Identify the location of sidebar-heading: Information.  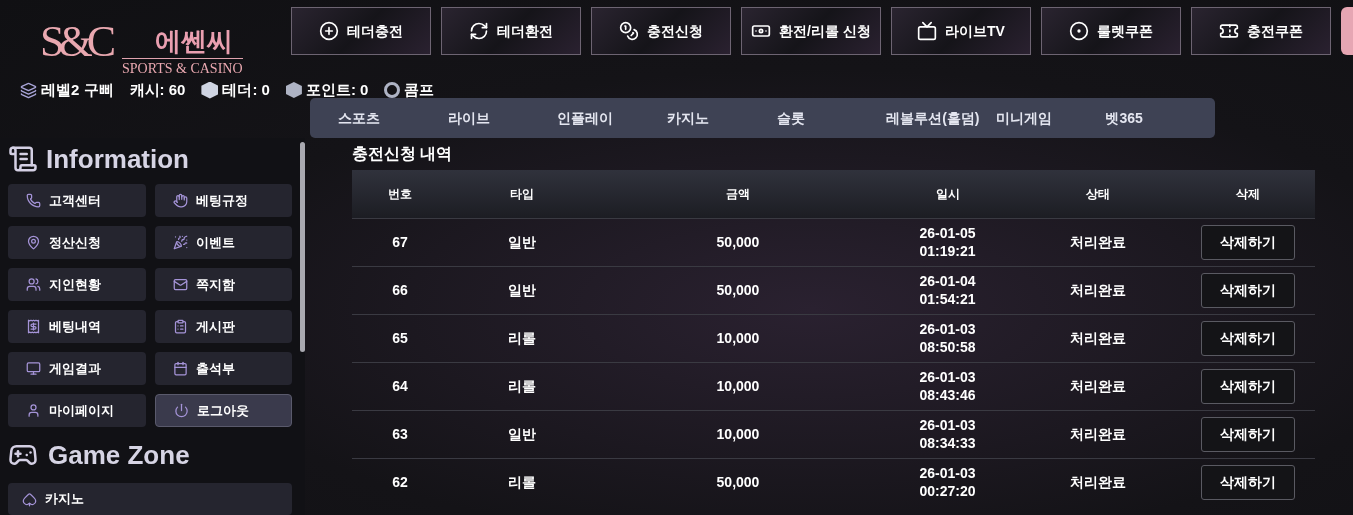
(117, 159).